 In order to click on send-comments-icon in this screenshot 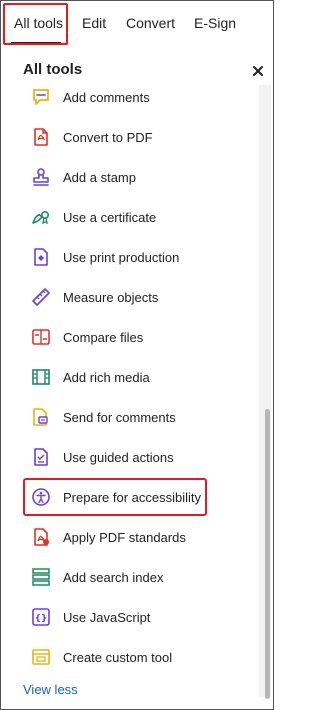, I will do `click(40, 417)`.